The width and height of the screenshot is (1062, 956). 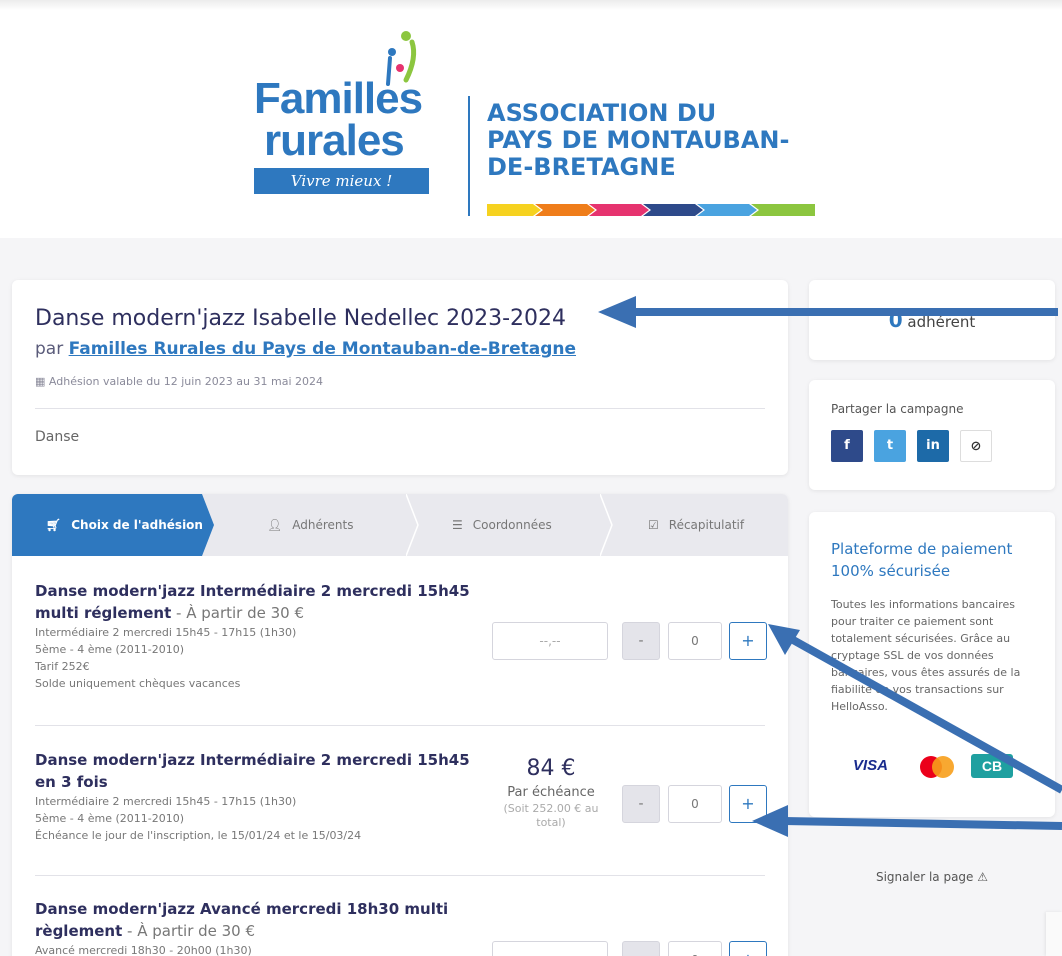 What do you see at coordinates (924, 877) in the screenshot?
I see `report-label: Signaler la page` at bounding box center [924, 877].